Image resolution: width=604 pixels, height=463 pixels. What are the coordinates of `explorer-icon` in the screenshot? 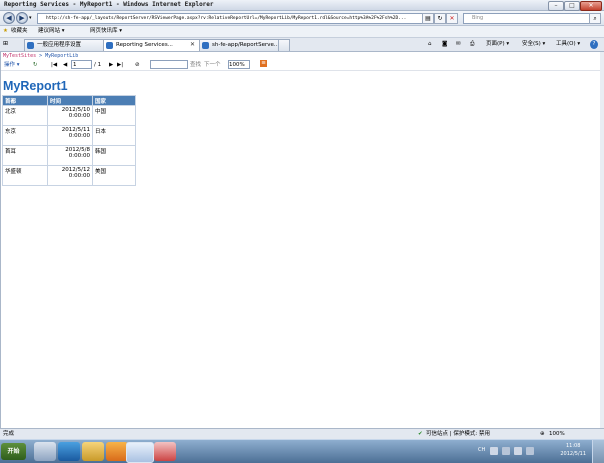 It's located at (93, 451).